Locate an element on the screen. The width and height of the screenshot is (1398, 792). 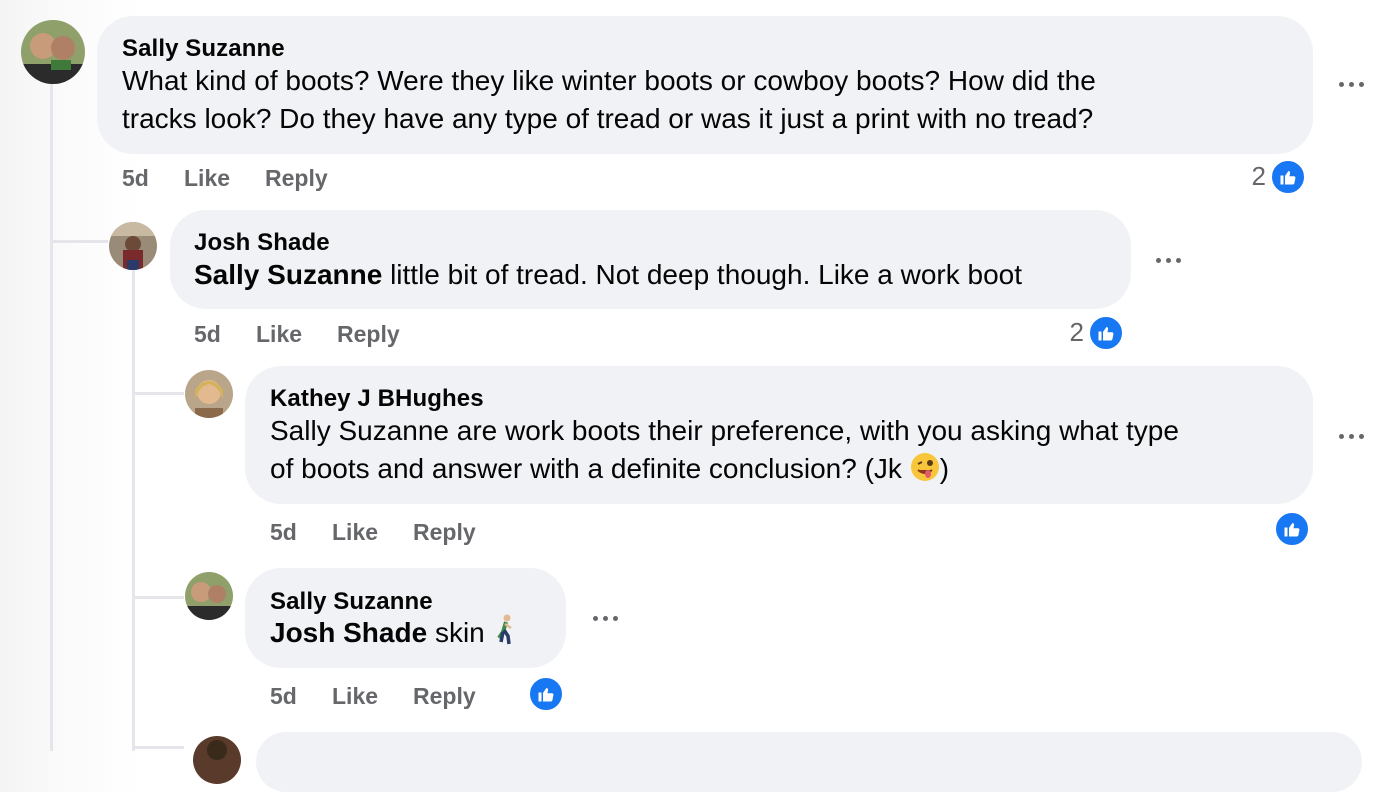
comment-author: Kathey J BHughes is located at coordinates (377, 399).